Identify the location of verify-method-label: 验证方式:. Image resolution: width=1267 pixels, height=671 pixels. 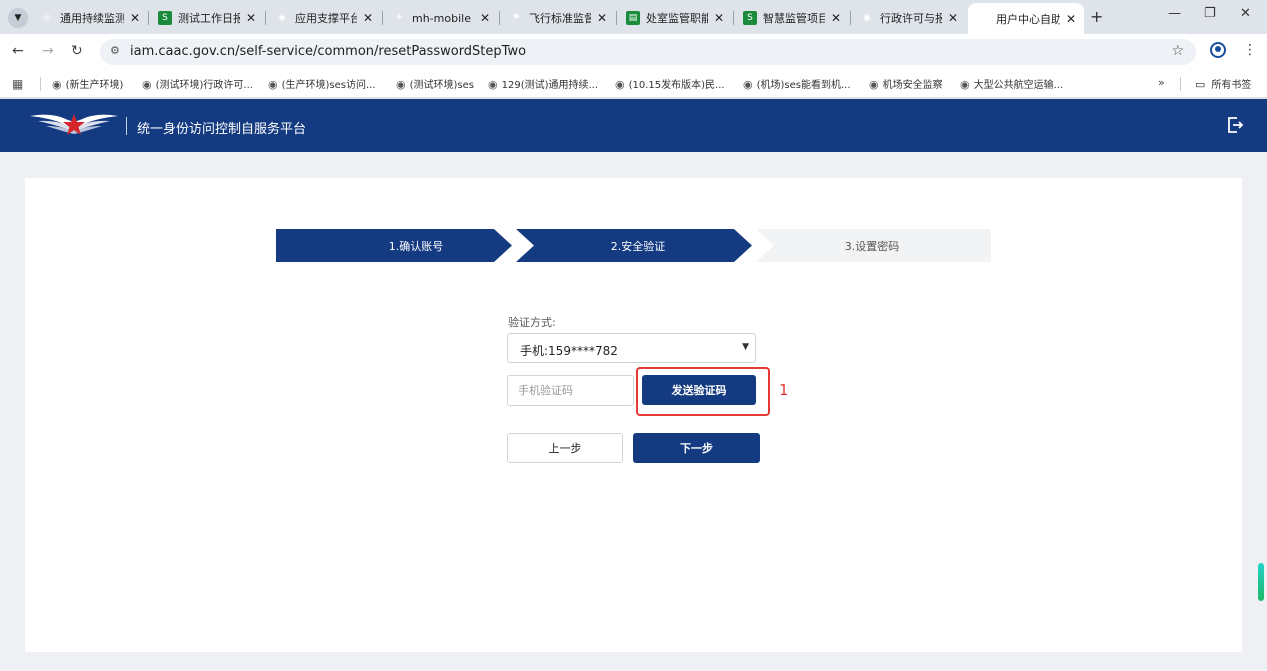
(532, 322).